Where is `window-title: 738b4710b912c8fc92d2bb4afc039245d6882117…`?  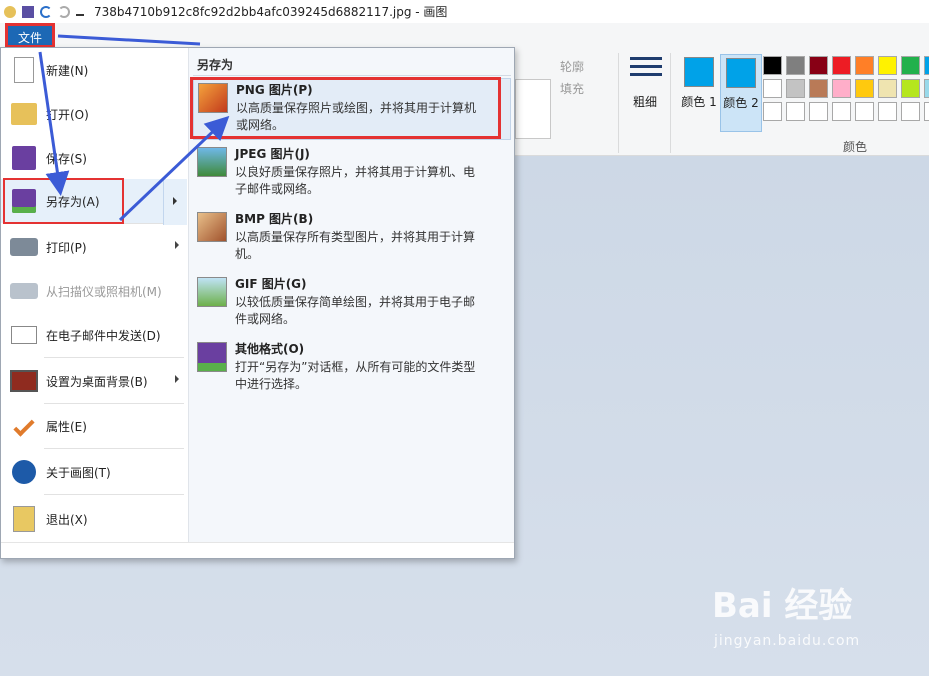 window-title: 738b4710b912c8fc92d2bb4afc039245d6882117… is located at coordinates (271, 12).